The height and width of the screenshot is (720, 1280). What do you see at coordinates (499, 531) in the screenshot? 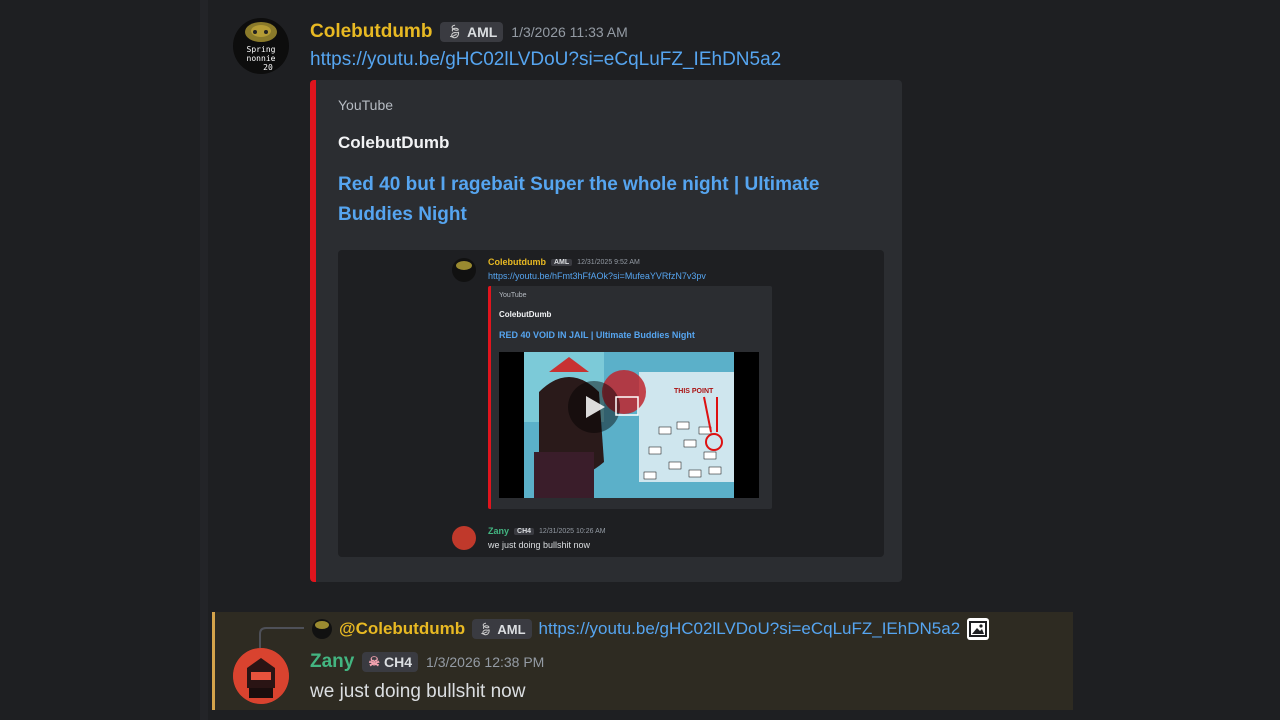
I see `thumb-reply-author: Zany` at bounding box center [499, 531].